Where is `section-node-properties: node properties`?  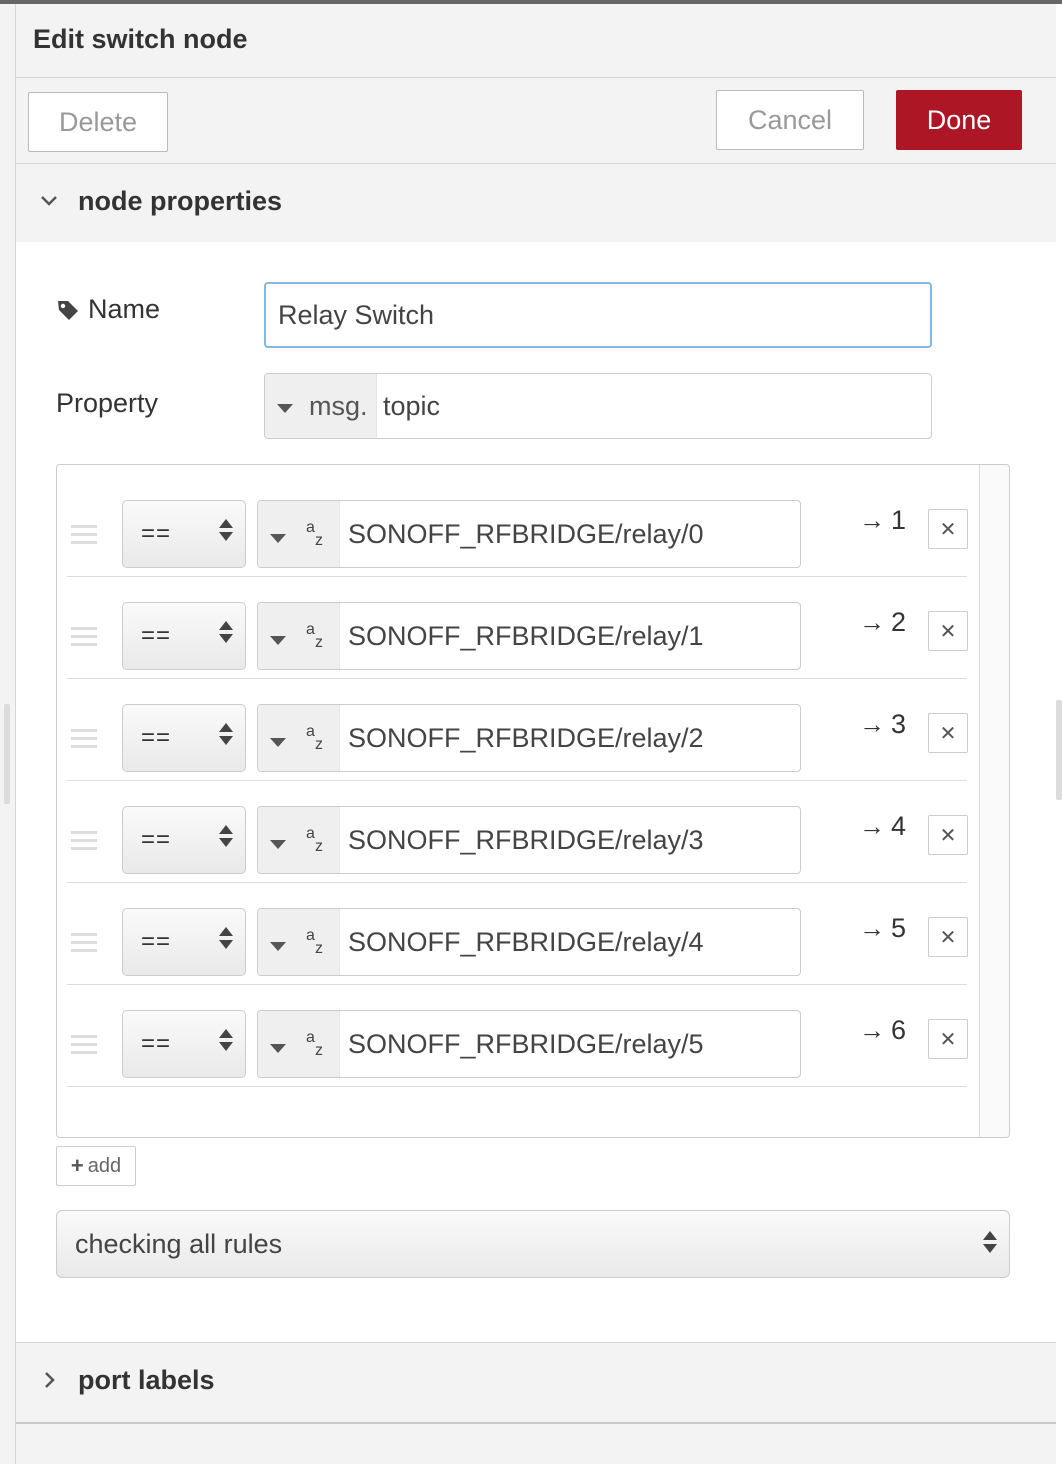 section-node-properties: node properties is located at coordinates (536, 203).